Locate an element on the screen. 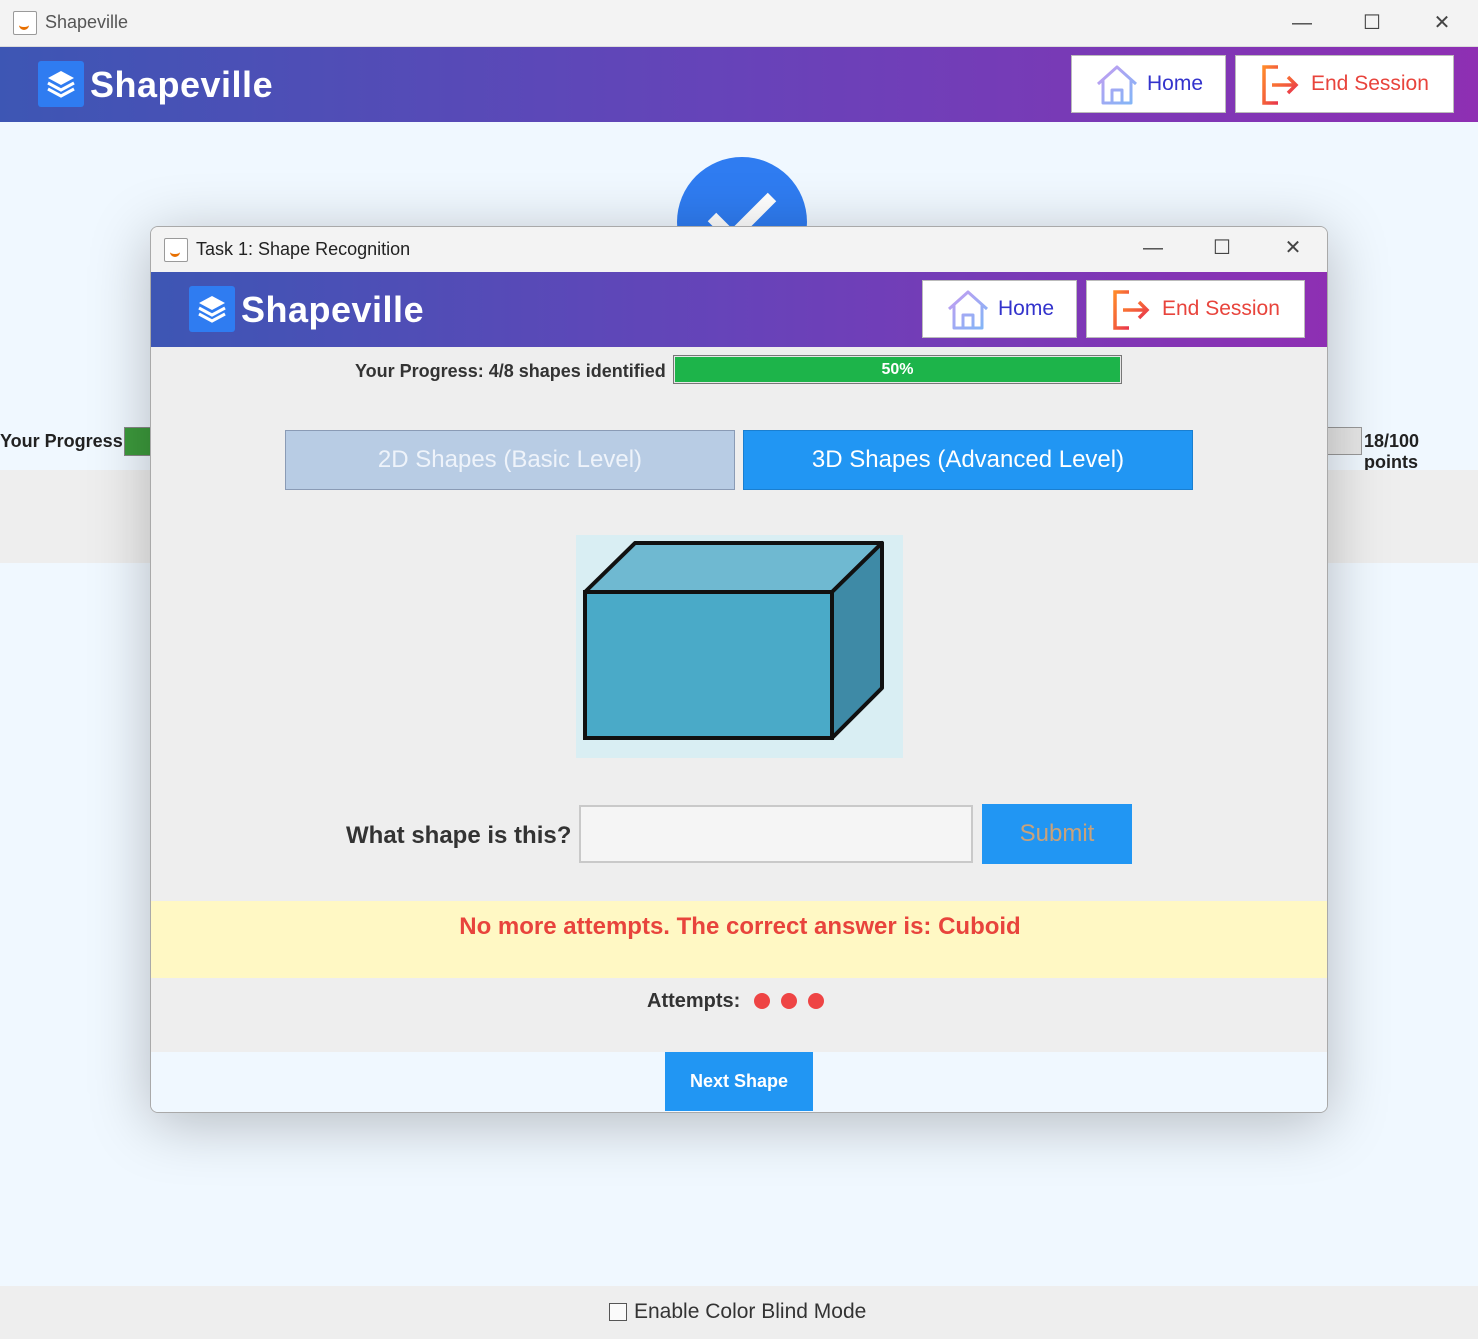  dialog-close-icon: ✕ is located at coordinates (1293, 248).